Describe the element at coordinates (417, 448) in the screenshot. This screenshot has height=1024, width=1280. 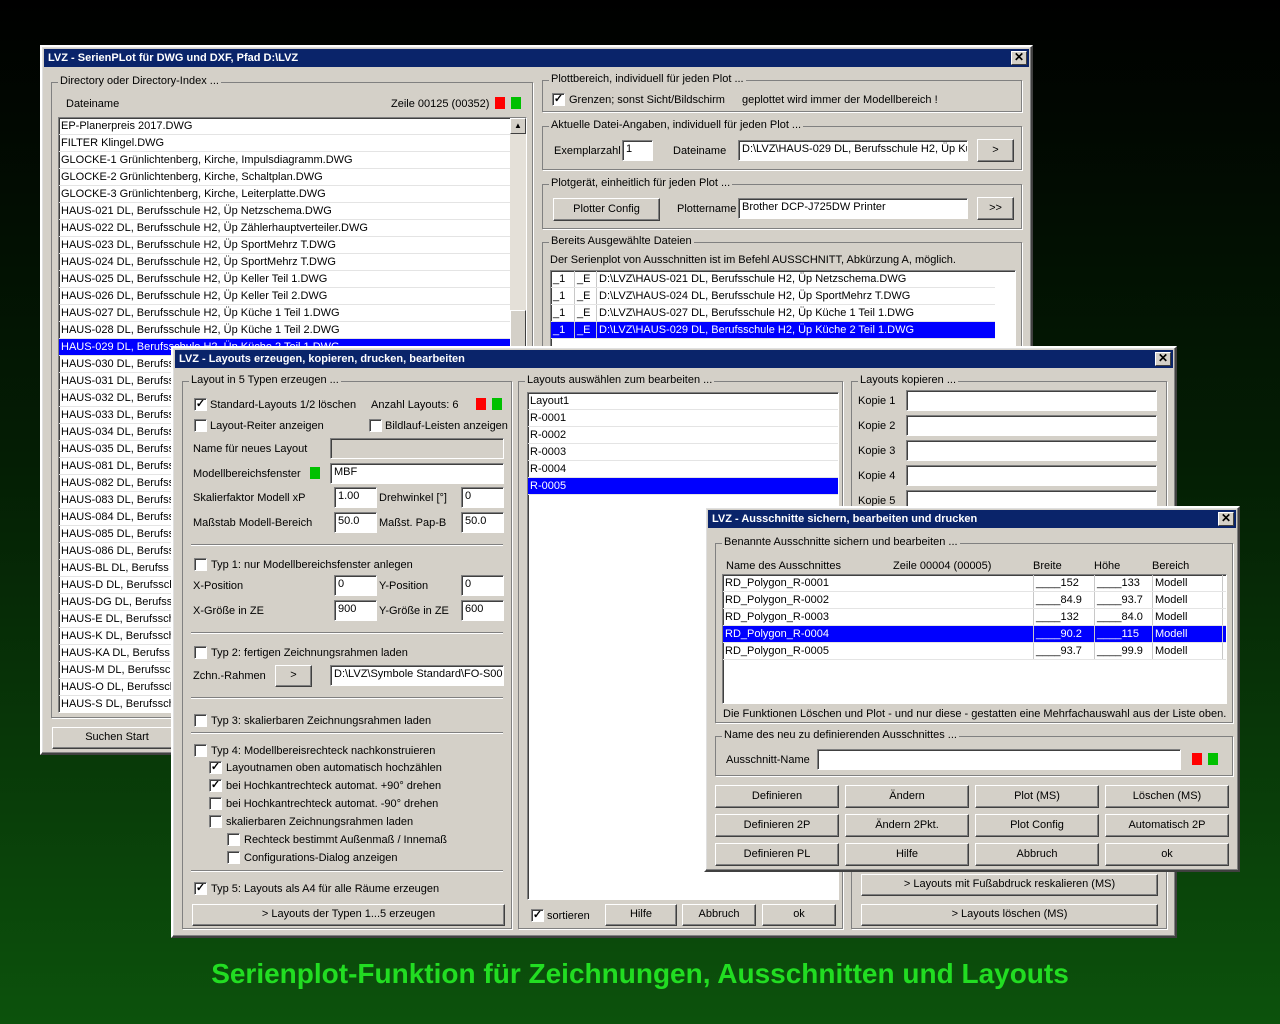
I see `new-layout-name-input` at that location.